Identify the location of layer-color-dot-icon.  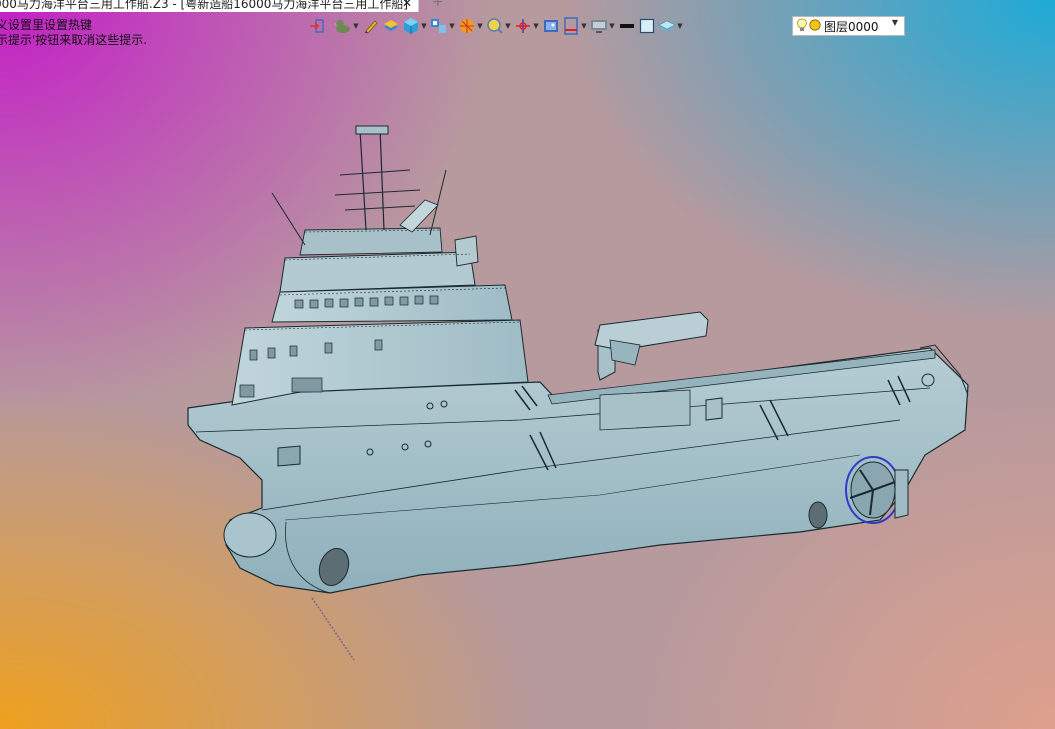
(815, 26).